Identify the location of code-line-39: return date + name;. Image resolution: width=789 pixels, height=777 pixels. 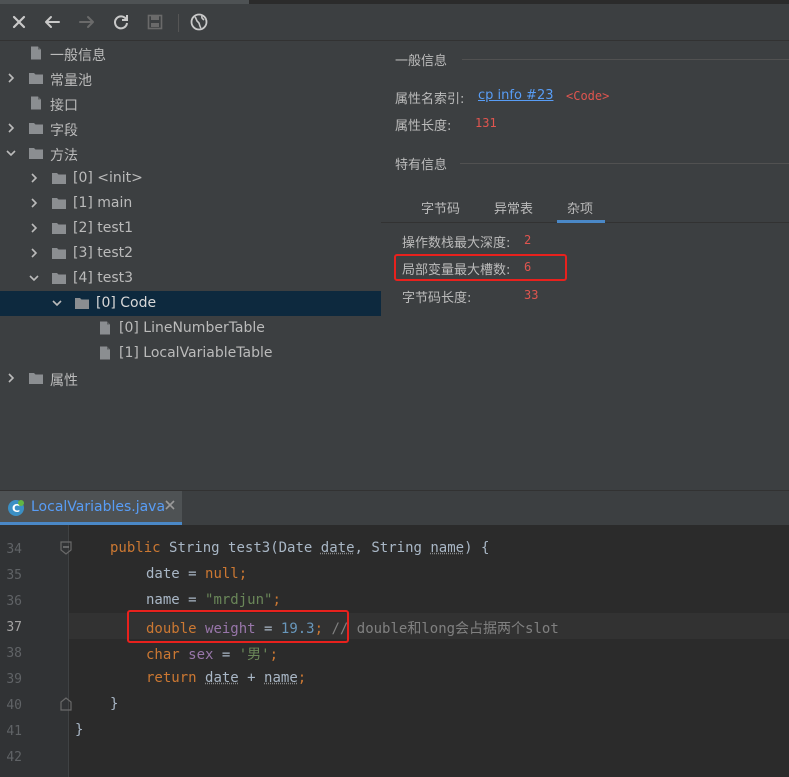
(226, 678).